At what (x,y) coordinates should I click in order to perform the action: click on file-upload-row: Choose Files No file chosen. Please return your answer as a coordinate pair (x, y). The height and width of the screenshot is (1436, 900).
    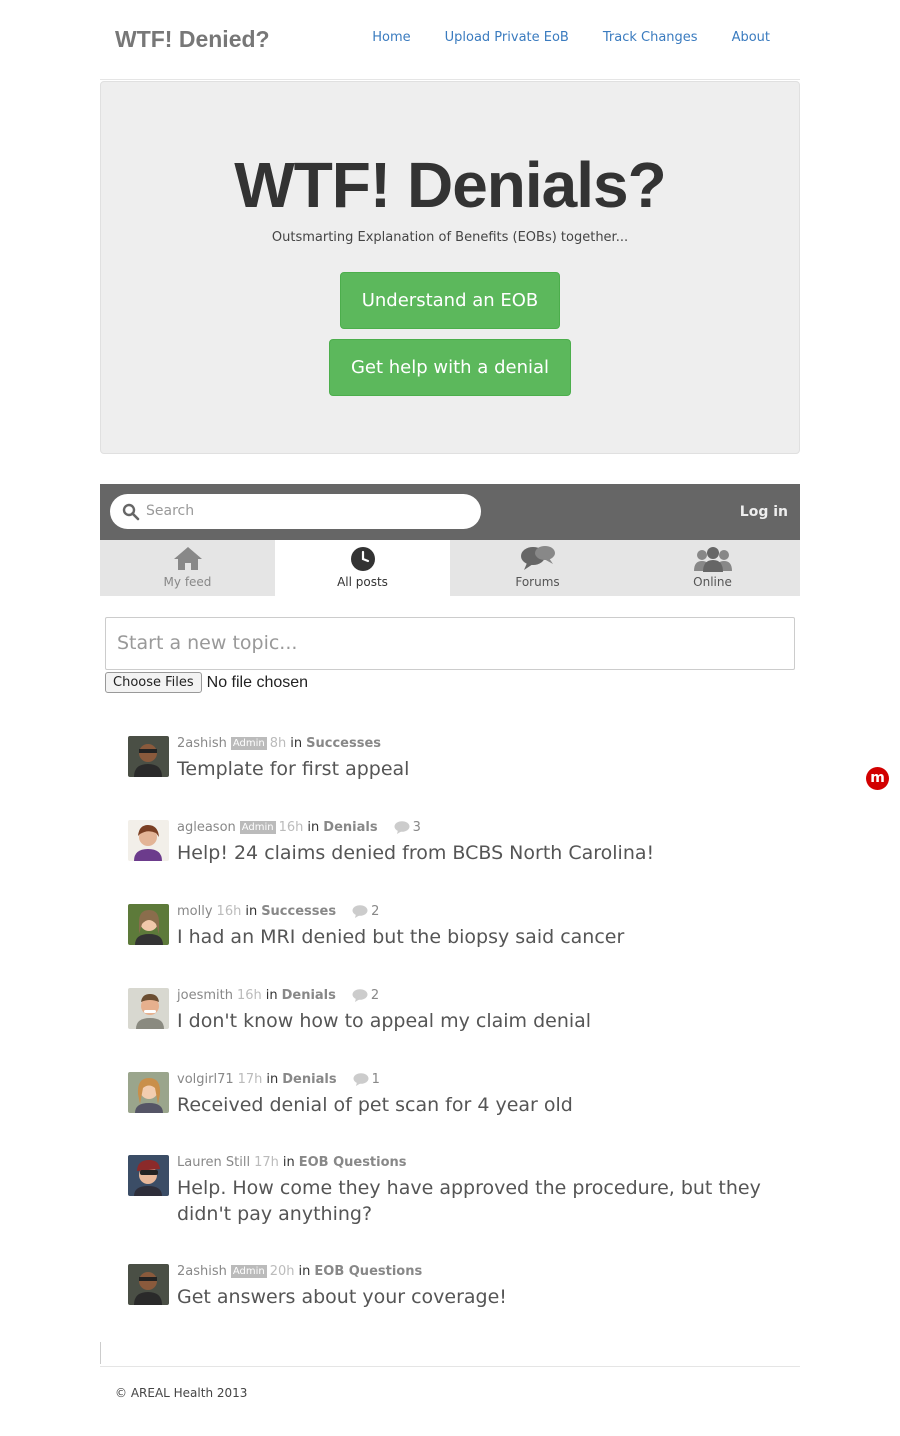
    Looking at the image, I should click on (206, 682).